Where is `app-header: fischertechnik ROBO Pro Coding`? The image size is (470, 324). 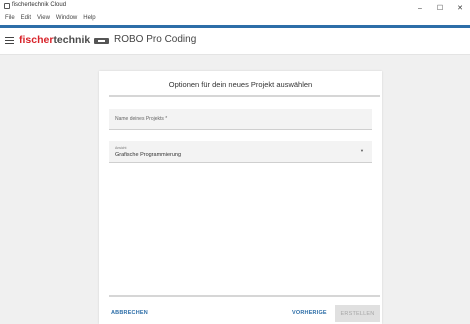
app-header: fischertechnik ROBO Pro Coding is located at coordinates (235, 41).